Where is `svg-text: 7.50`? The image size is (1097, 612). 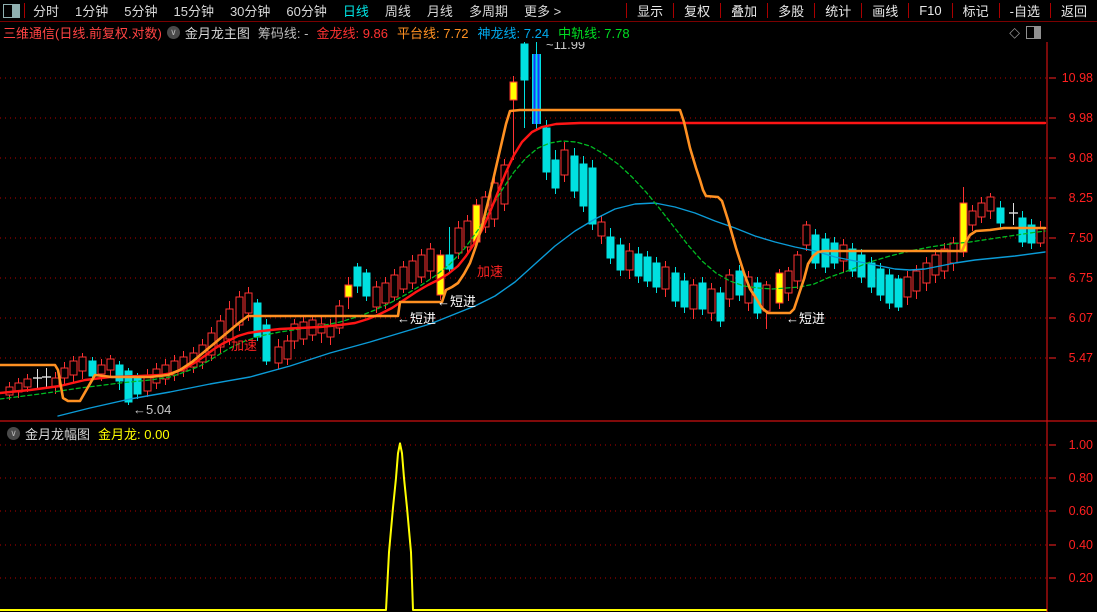
svg-text: 7.50 is located at coordinates (1081, 238).